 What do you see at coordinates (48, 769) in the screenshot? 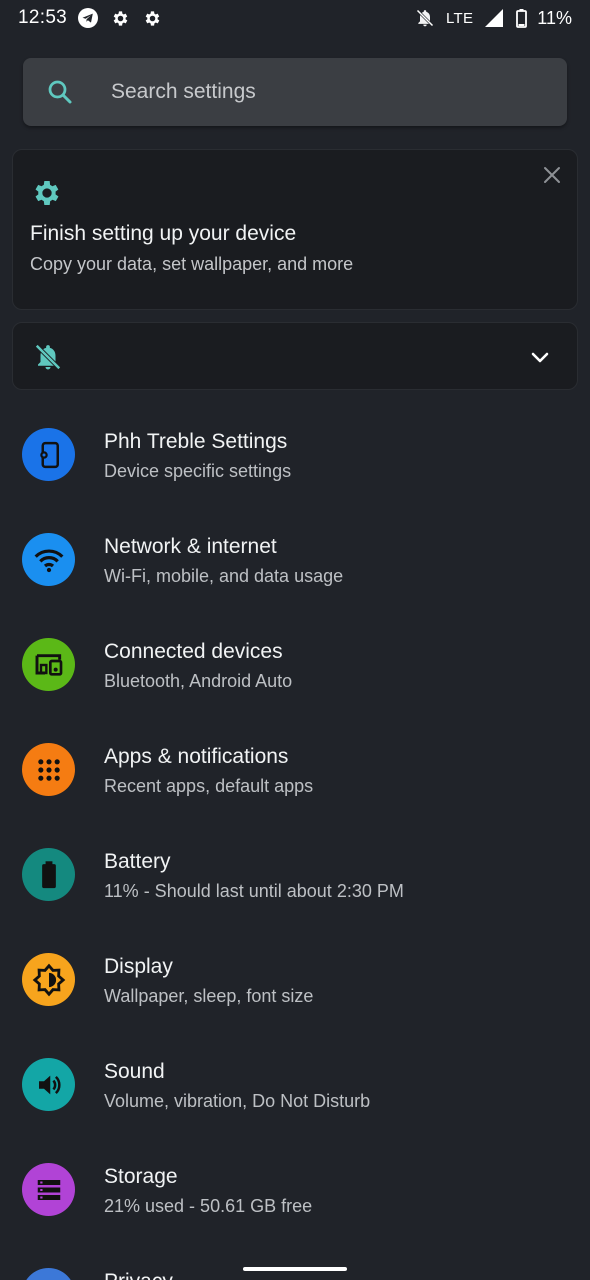
I see `apps-icon` at bounding box center [48, 769].